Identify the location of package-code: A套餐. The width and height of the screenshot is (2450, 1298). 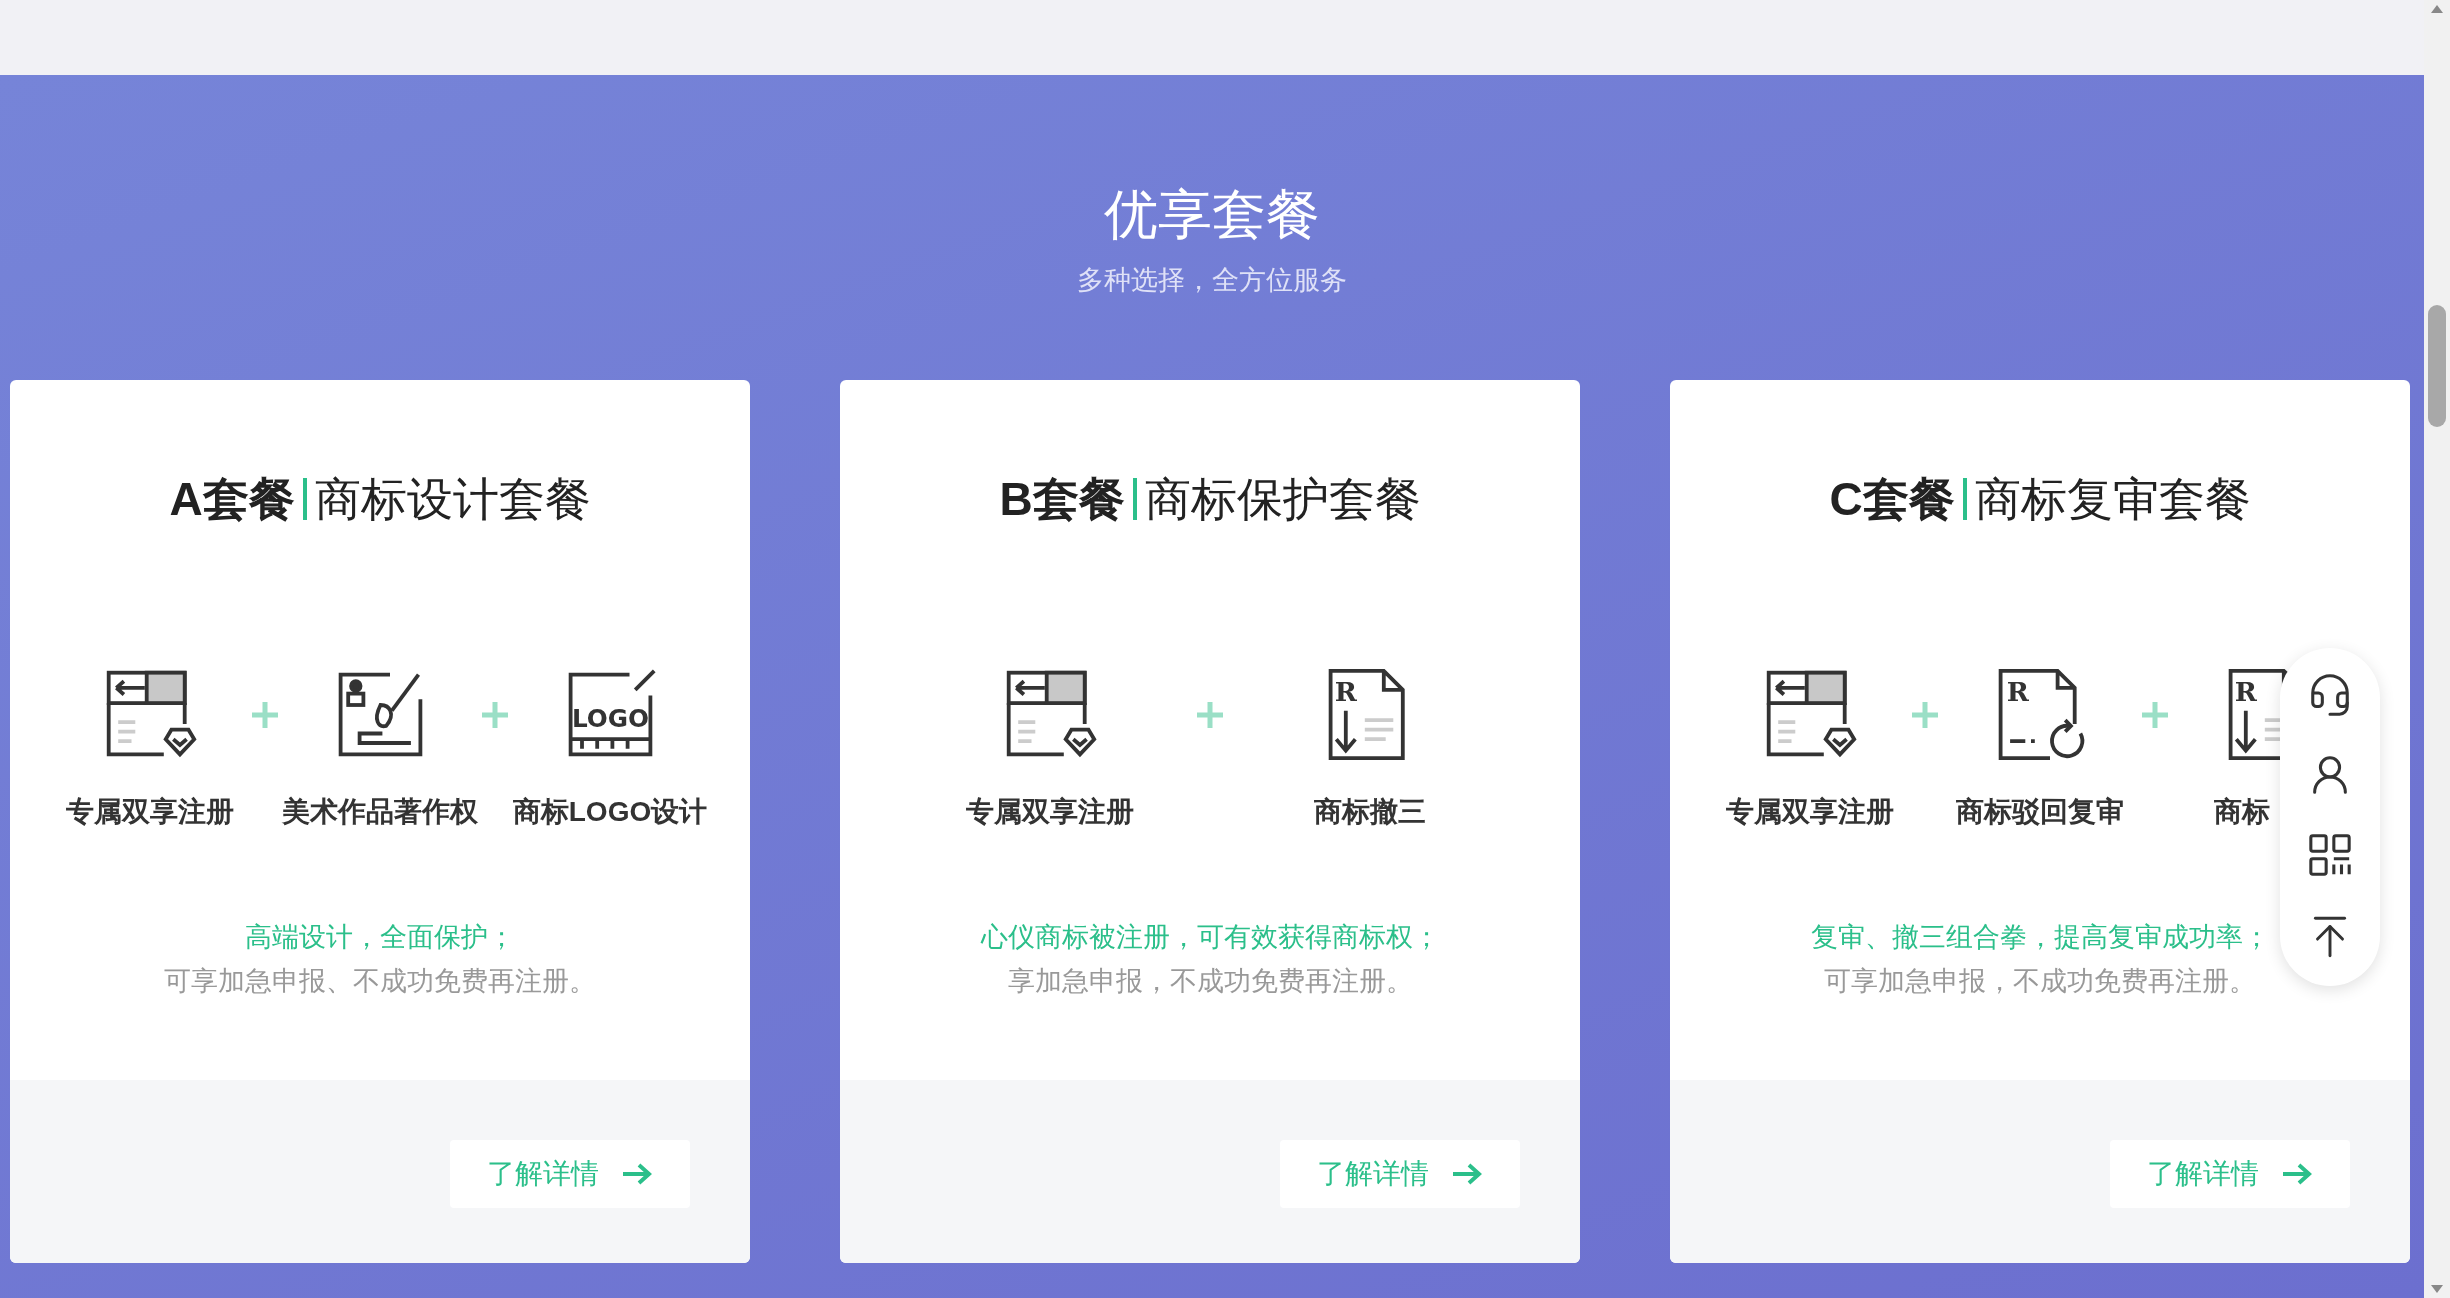
(232, 499).